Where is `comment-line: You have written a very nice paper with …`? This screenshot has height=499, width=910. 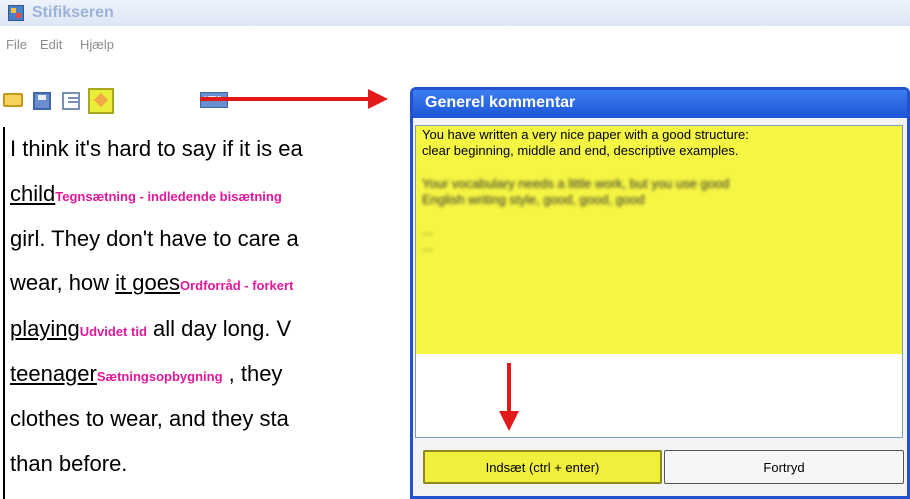 comment-line: You have written a very nice paper with … is located at coordinates (585, 134).